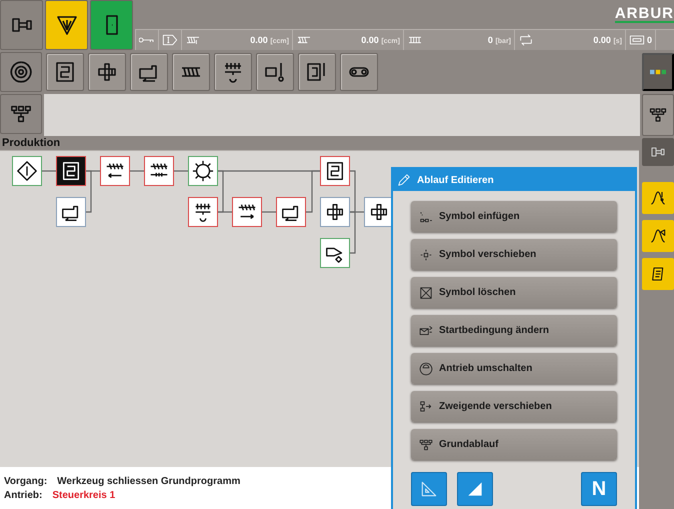 The width and height of the screenshot is (674, 509). I want to click on envelope-icon, so click(426, 331).